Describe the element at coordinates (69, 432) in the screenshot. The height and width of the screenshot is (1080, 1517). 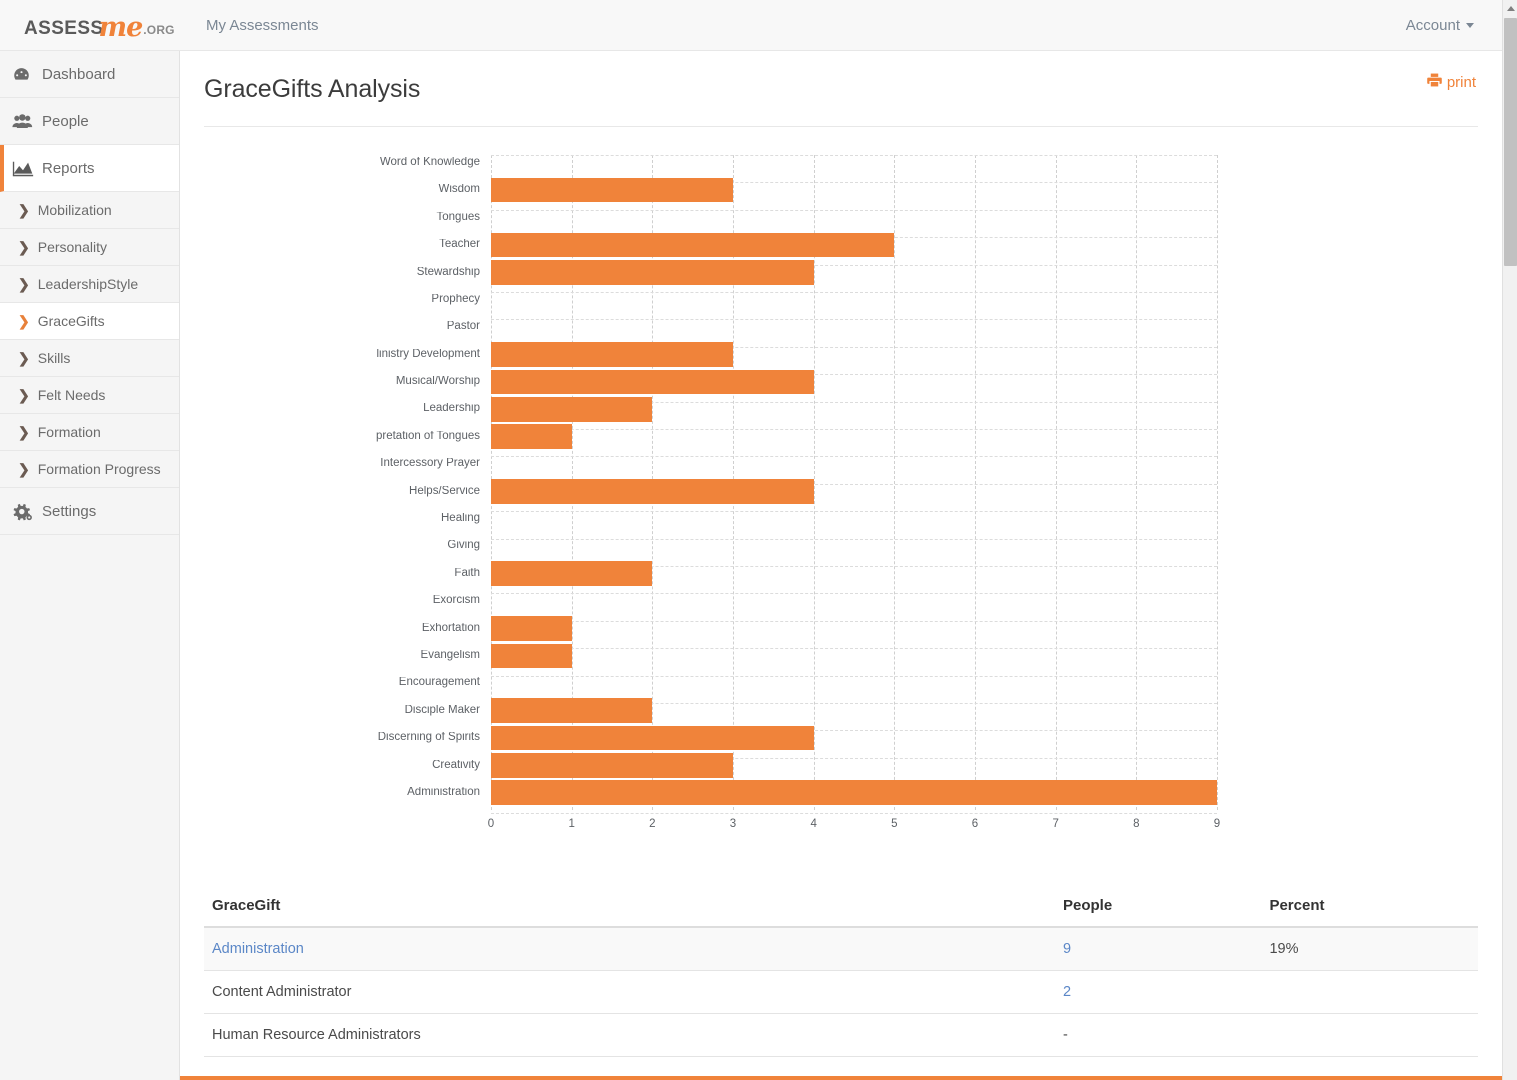
I see `sidebar-subitem-label: Formation` at that location.